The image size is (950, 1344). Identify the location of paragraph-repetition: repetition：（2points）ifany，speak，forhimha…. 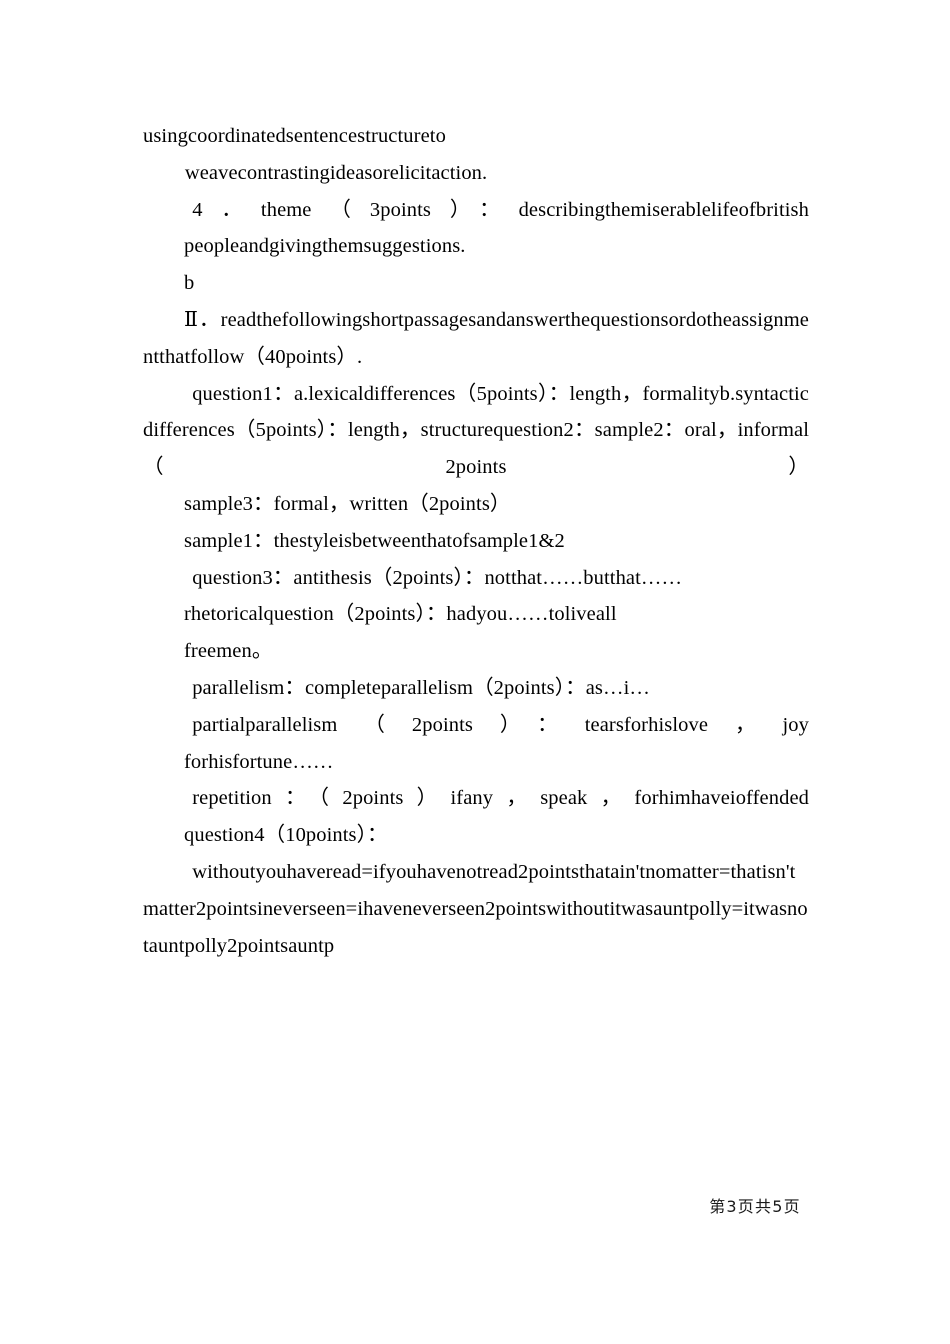
(500, 798).